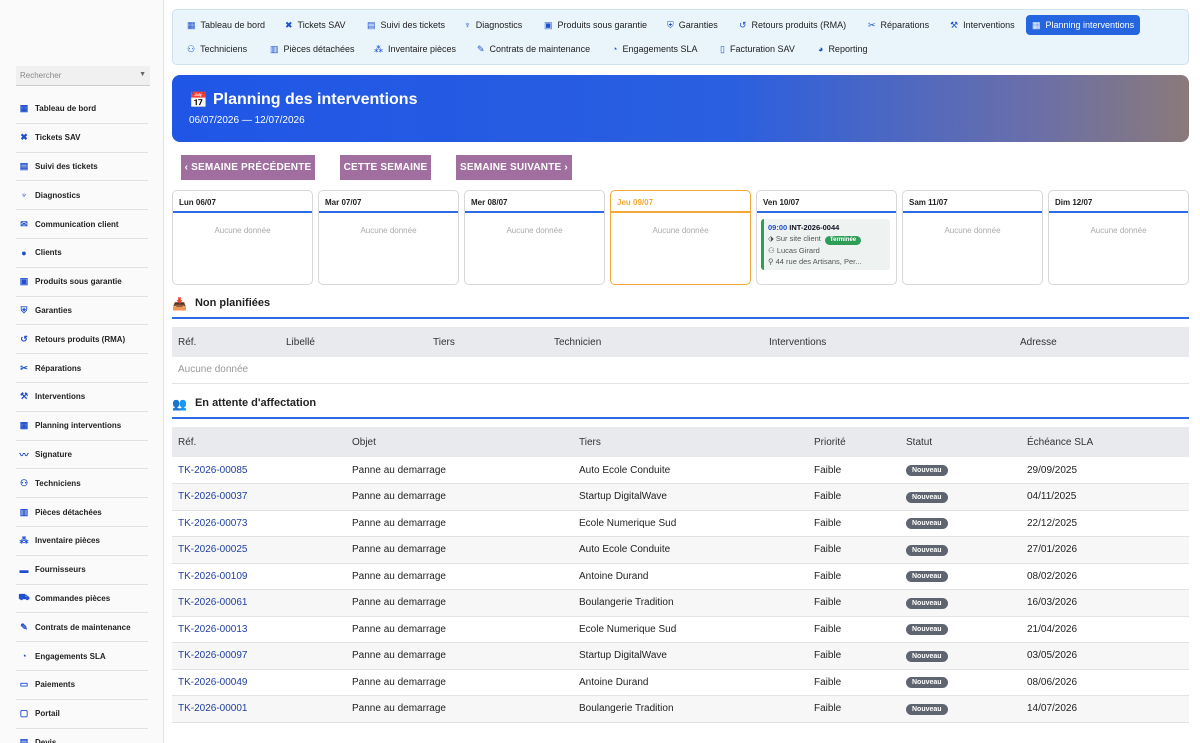 The width and height of the screenshot is (1200, 743). I want to click on sidebar-item-inventaire-pi-ces: ⁂ Inventaire pièces, so click(82, 541).